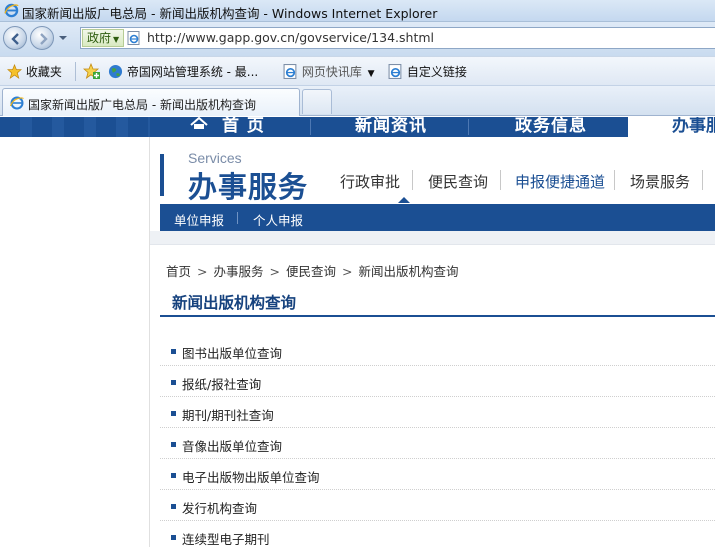  I want to click on breadcrumb-current: 新闻出版机构查询, so click(408, 271).